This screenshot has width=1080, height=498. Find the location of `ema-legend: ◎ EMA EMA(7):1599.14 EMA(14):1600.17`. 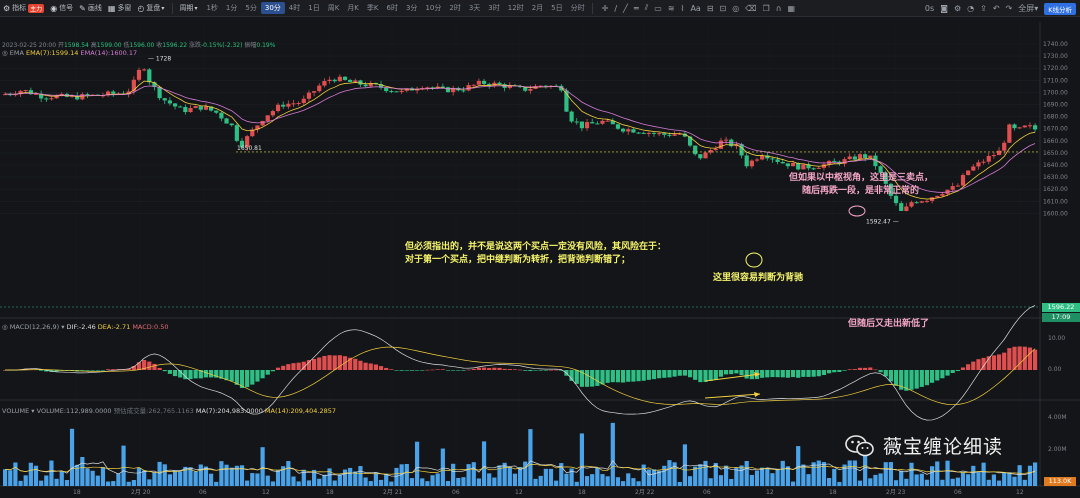

ema-legend: ◎ EMA EMA(7):1599.14 EMA(14):1600.17 is located at coordinates (69, 53).